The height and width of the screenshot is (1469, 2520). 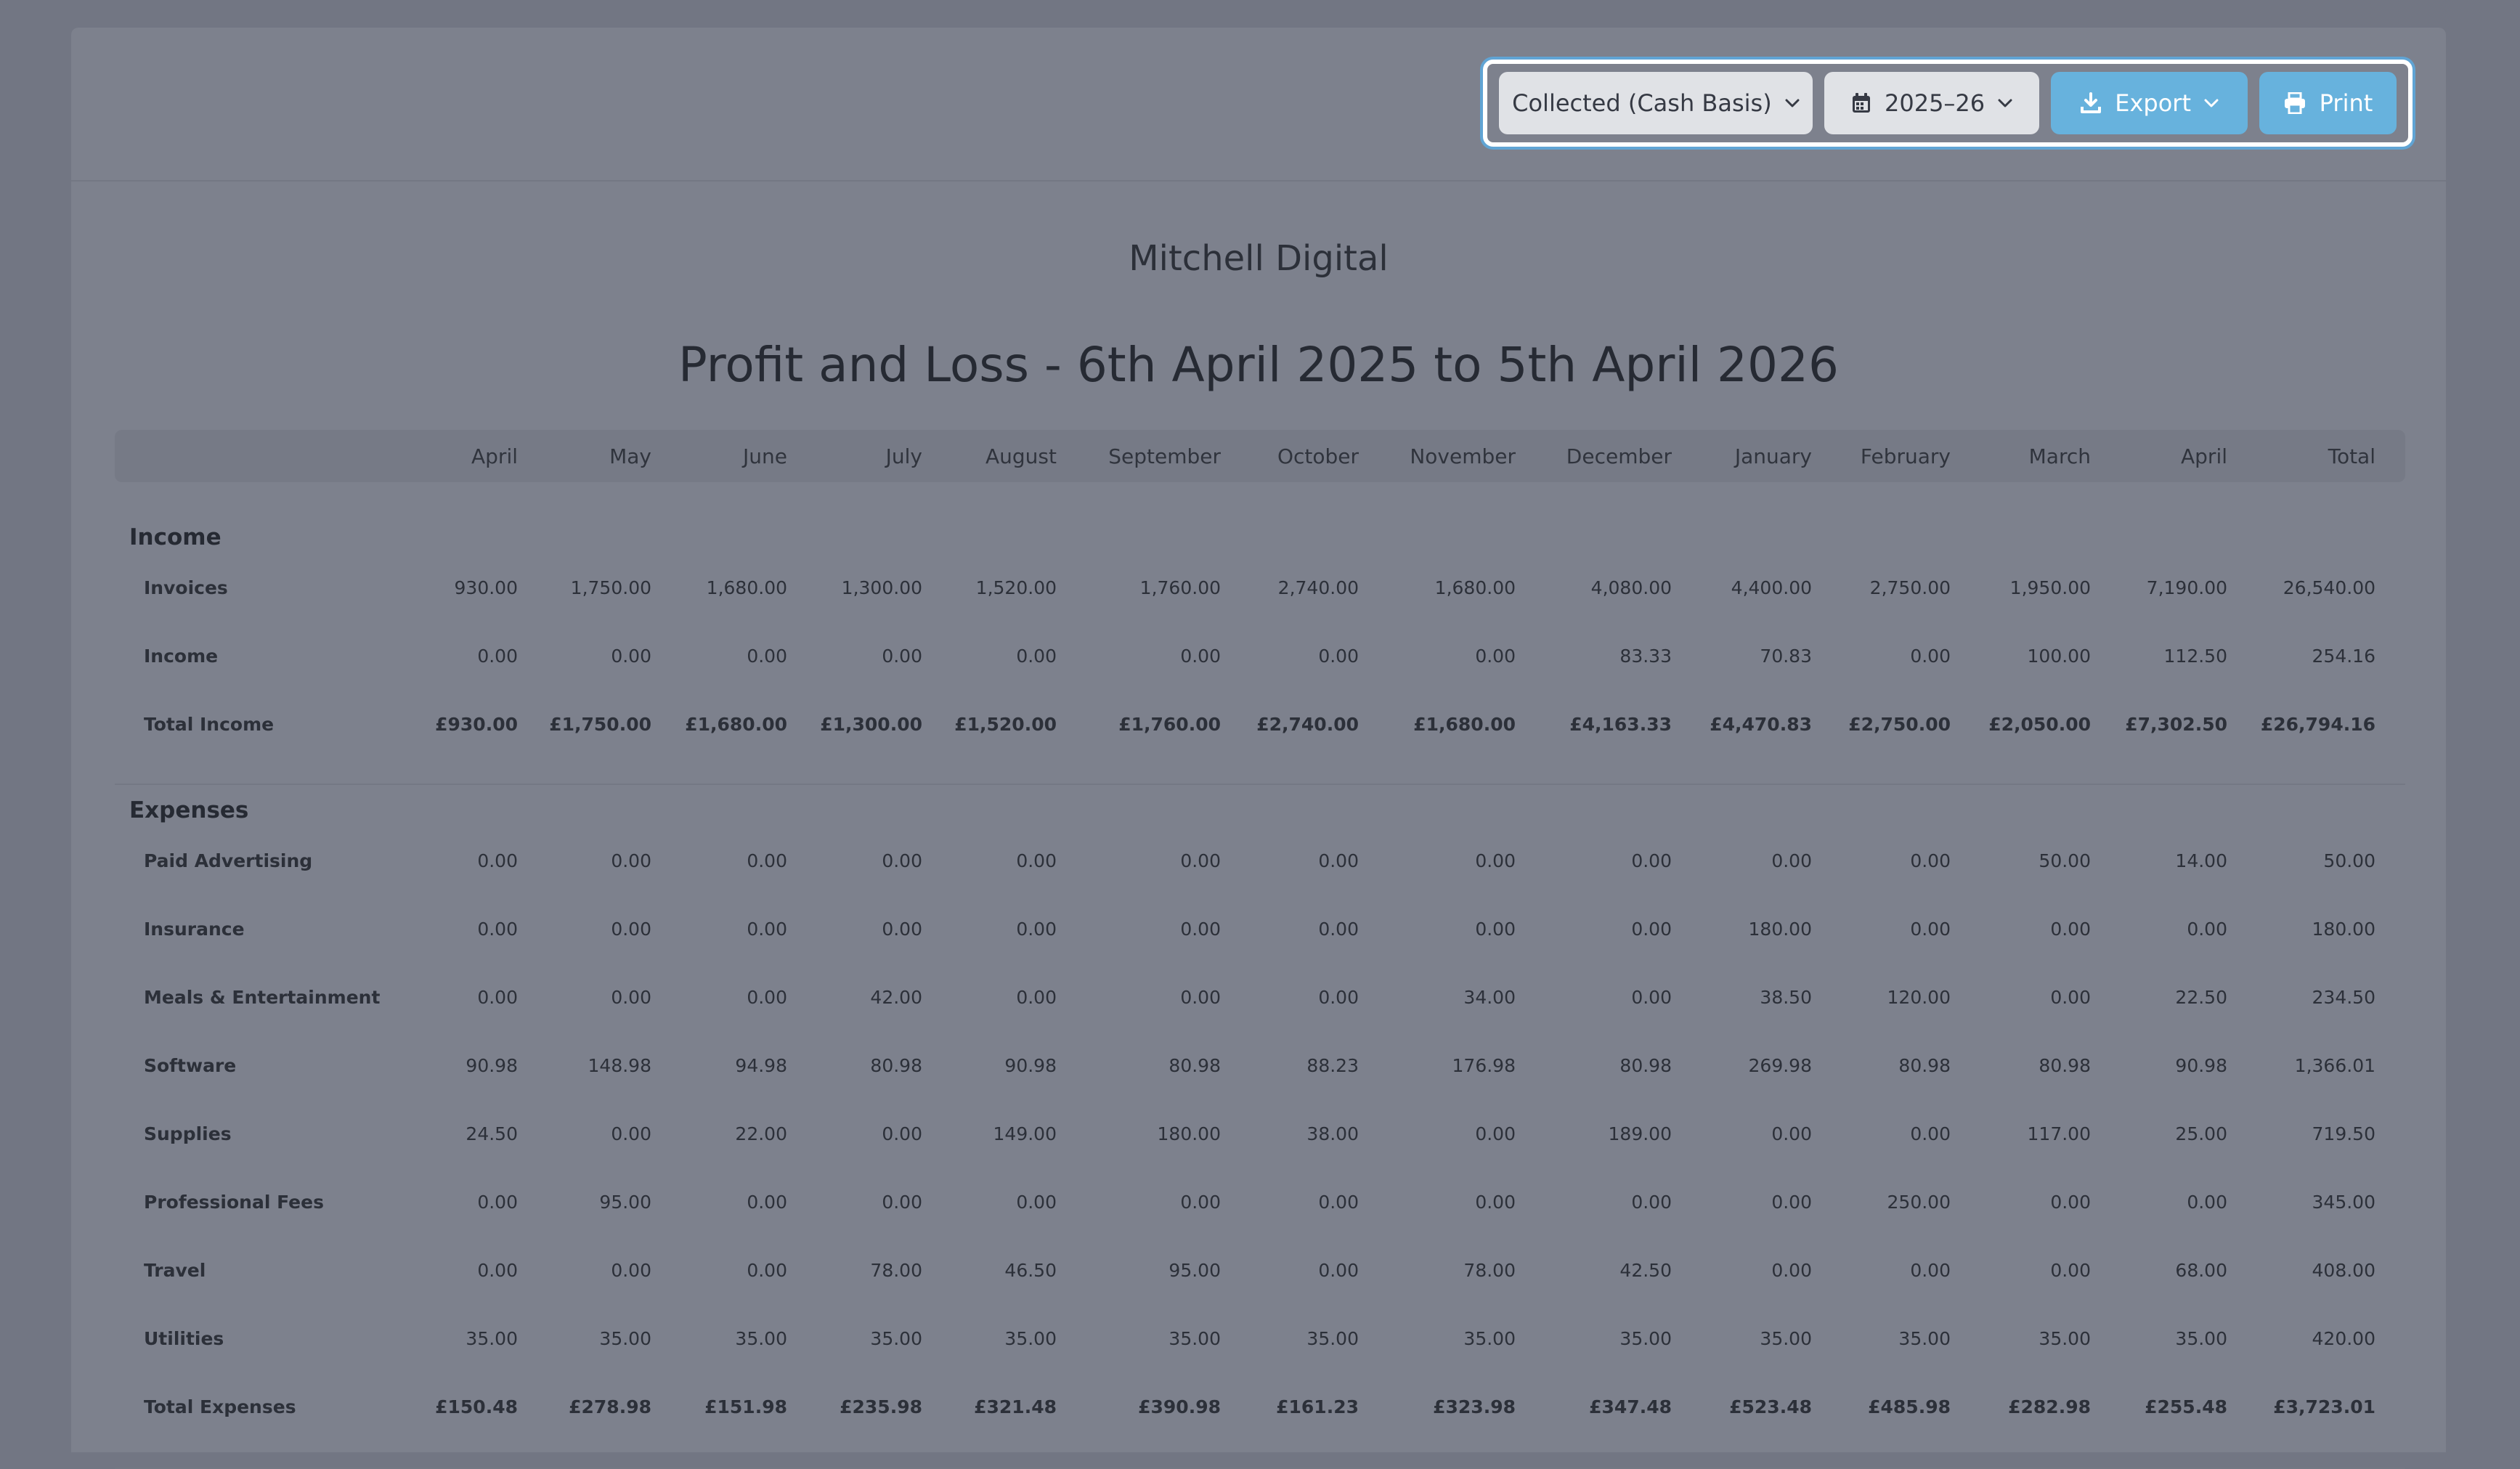 I want to click on tax-year-select: 2025–26, so click(x=1932, y=103).